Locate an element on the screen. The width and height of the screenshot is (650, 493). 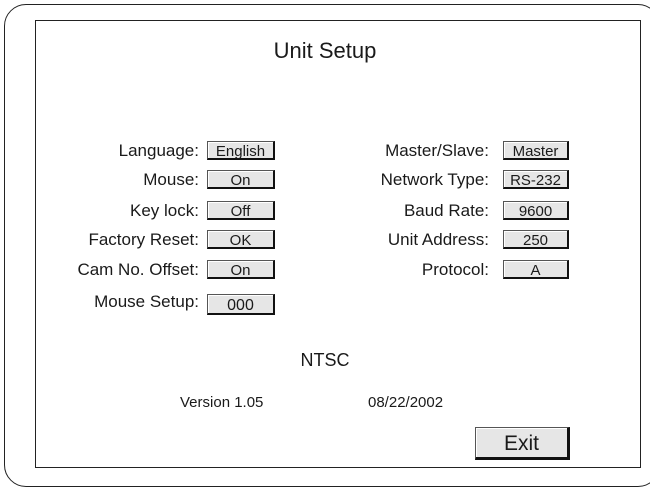
baud-rate-label: Baud Rate: is located at coordinates (446, 210).